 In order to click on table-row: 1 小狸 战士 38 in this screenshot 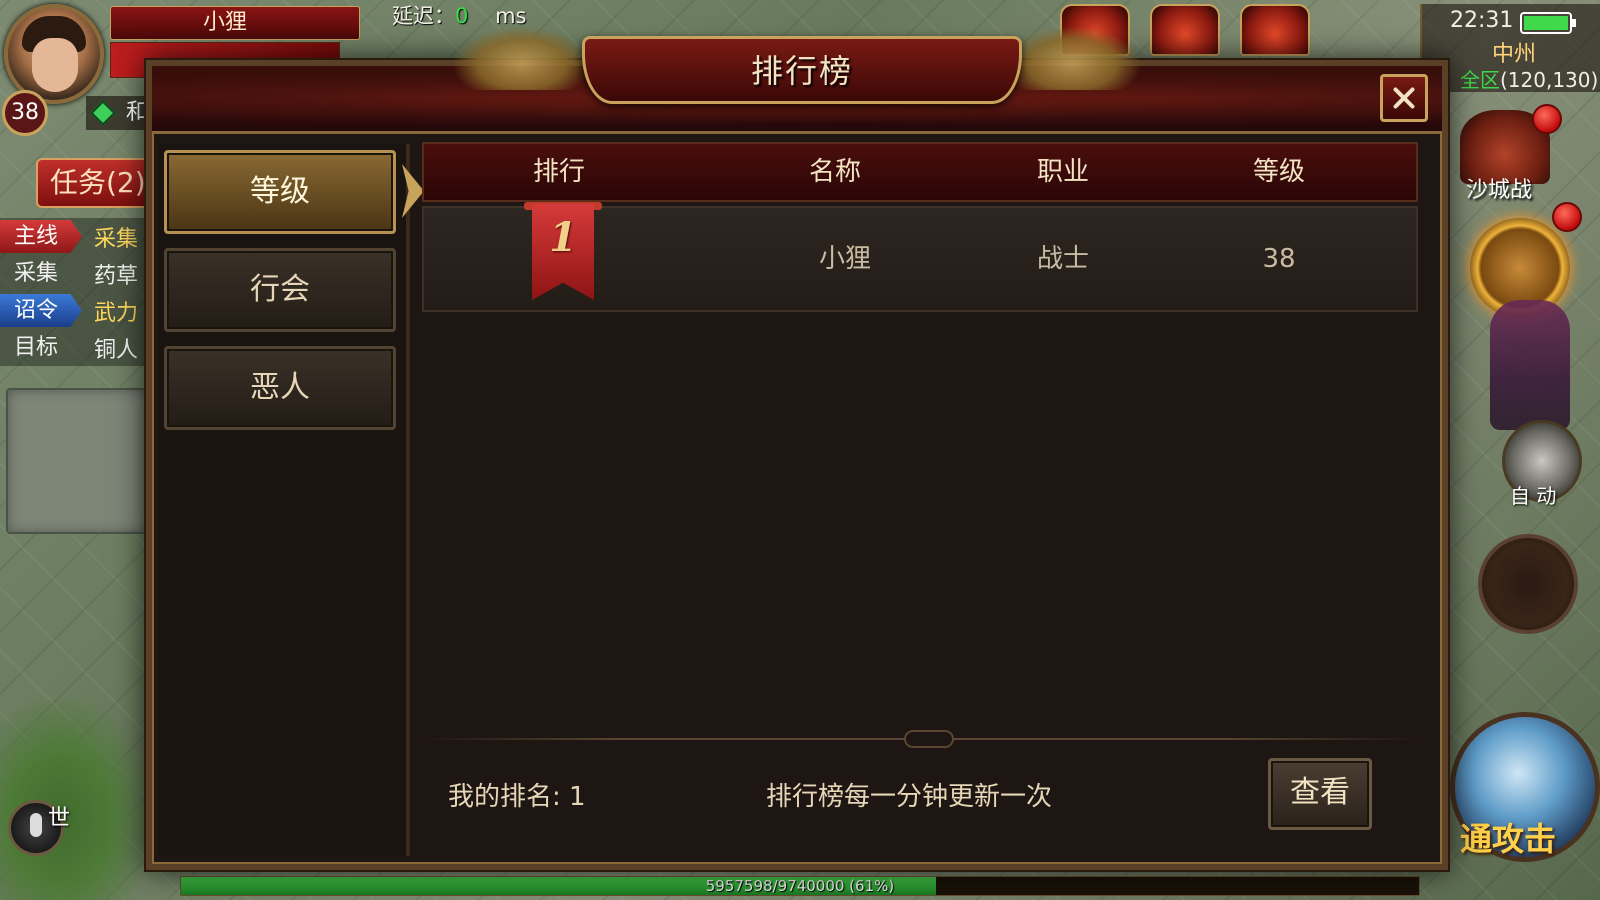, I will do `click(920, 257)`.